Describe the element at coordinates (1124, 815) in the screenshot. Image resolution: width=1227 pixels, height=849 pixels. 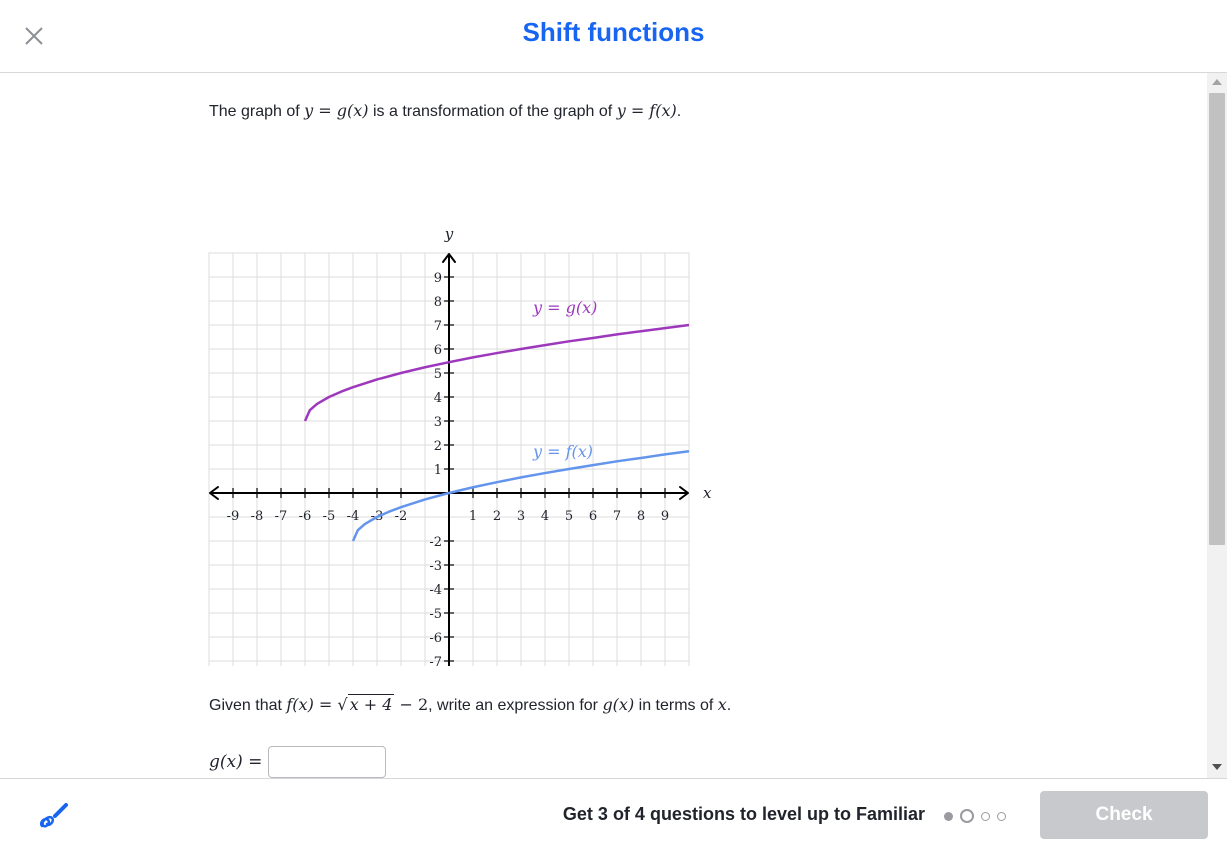
I see `check-button: Check` at that location.